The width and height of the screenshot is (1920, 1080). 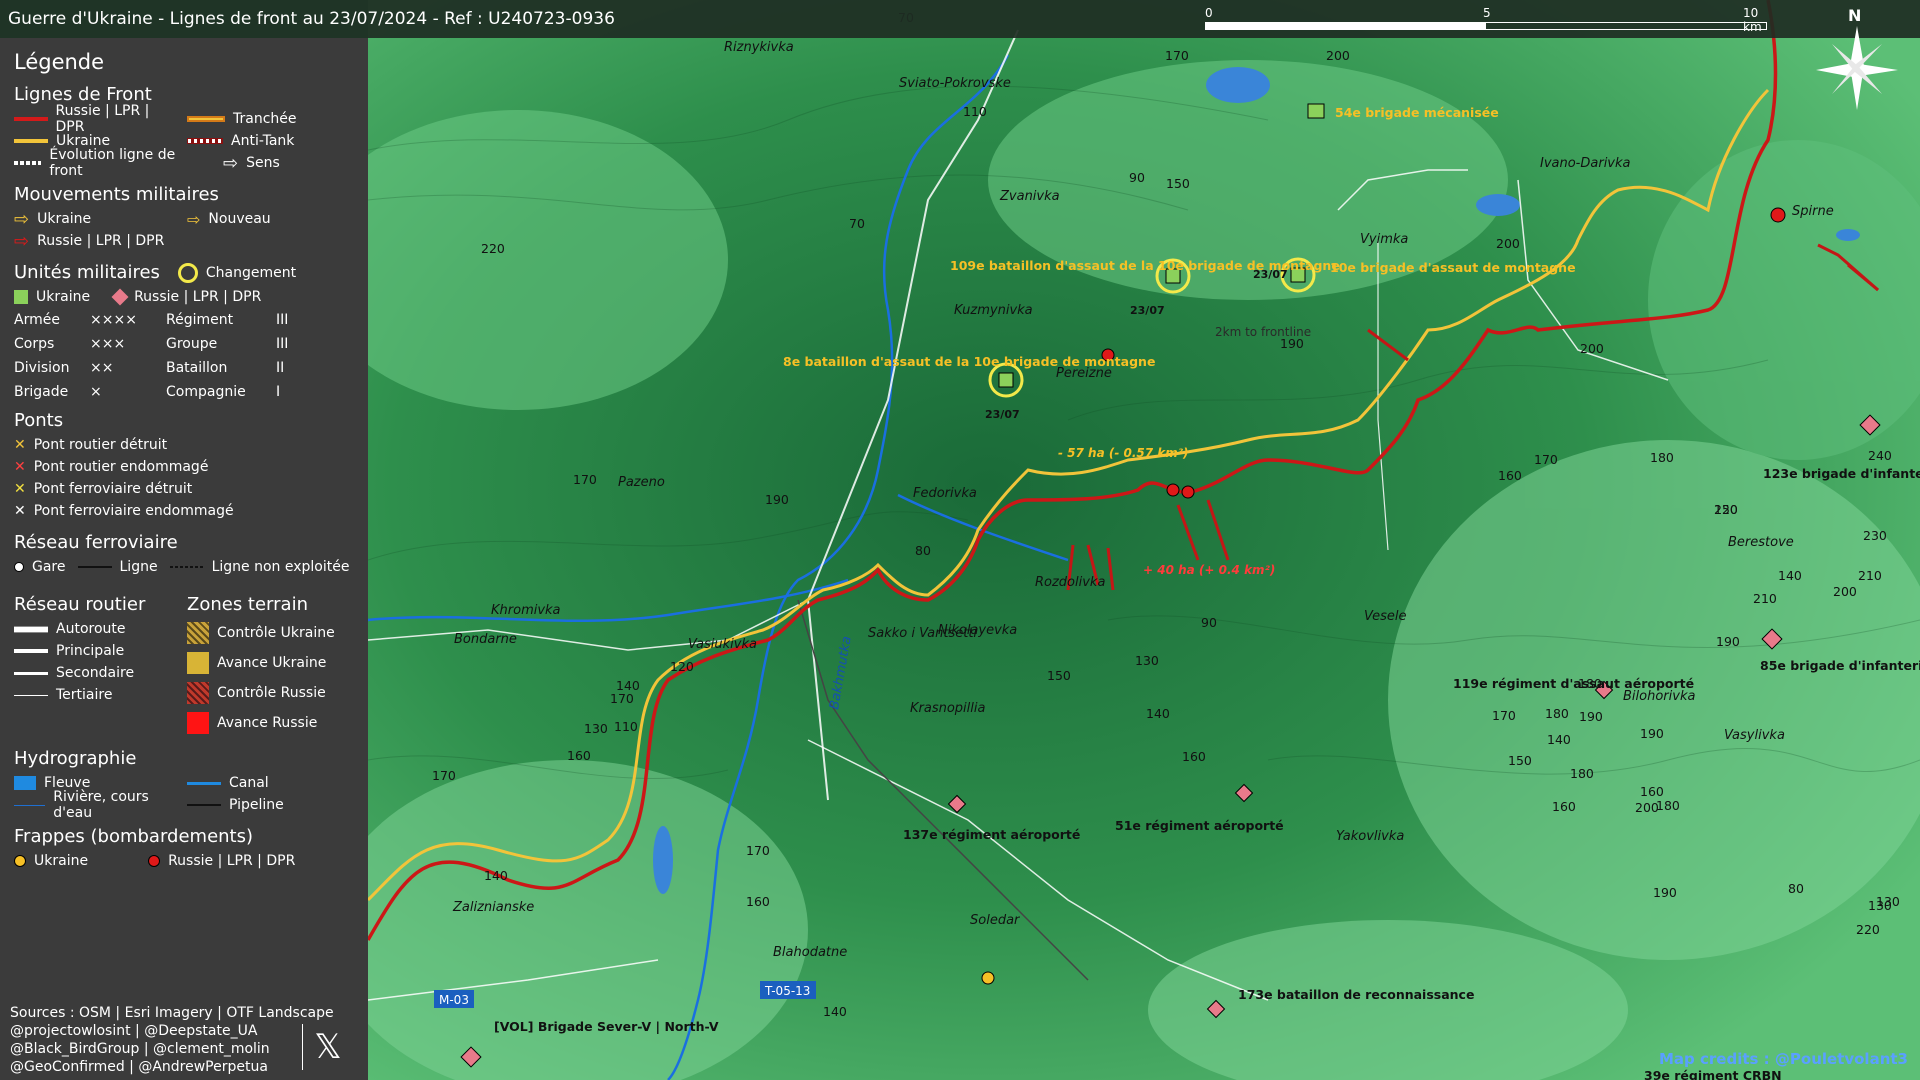 I want to click on arrow-right-icon: ⇨, so click(x=22, y=241).